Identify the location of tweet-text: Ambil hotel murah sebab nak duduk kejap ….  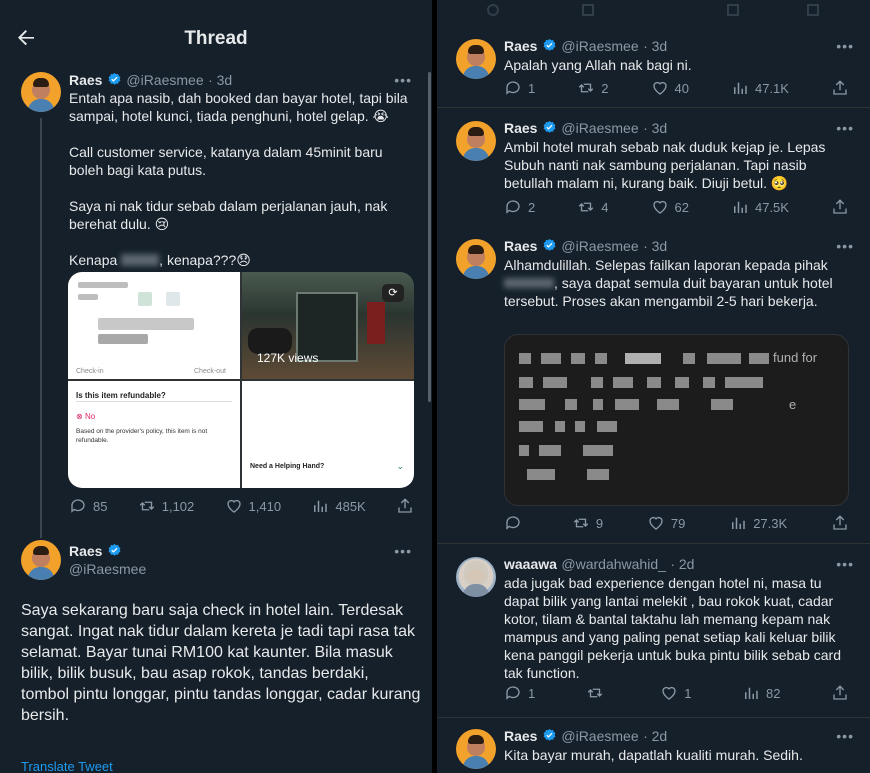
(667, 165).